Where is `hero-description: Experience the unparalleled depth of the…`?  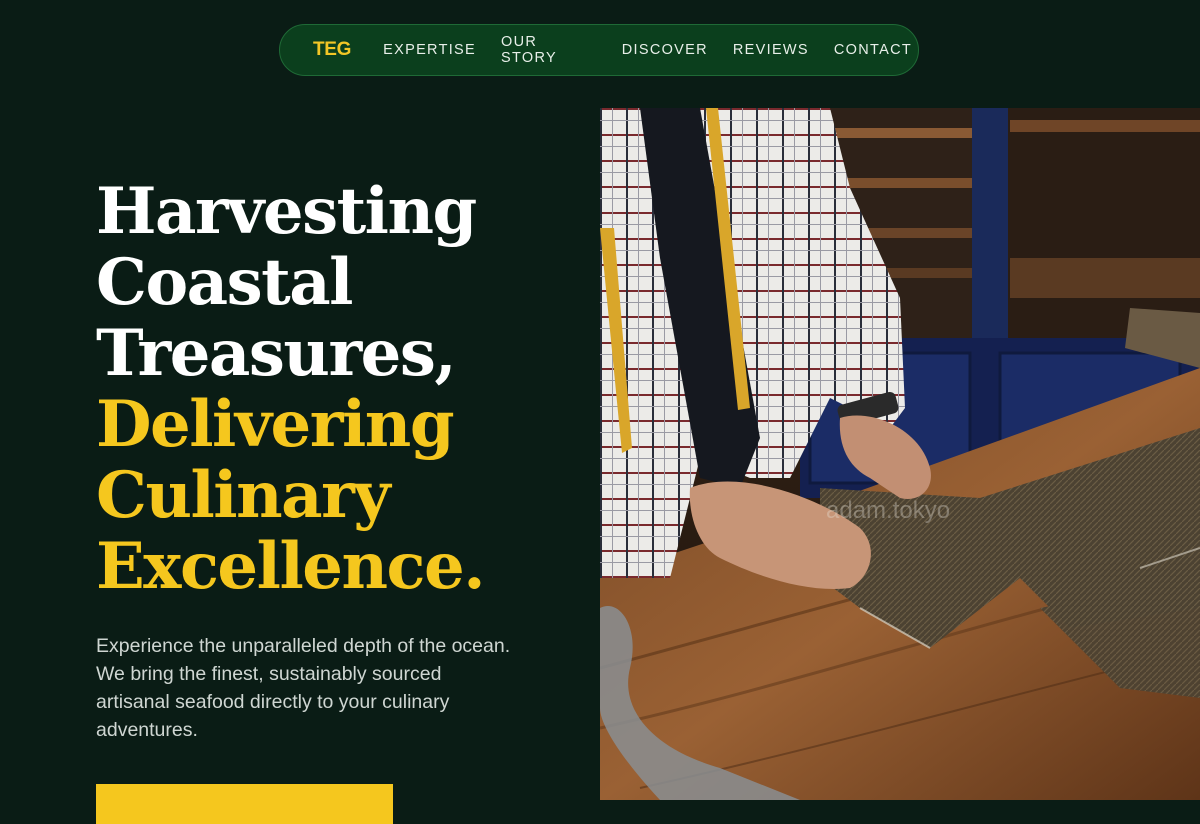
hero-description: Experience the unparalleled depth of the… is located at coordinates (303, 688).